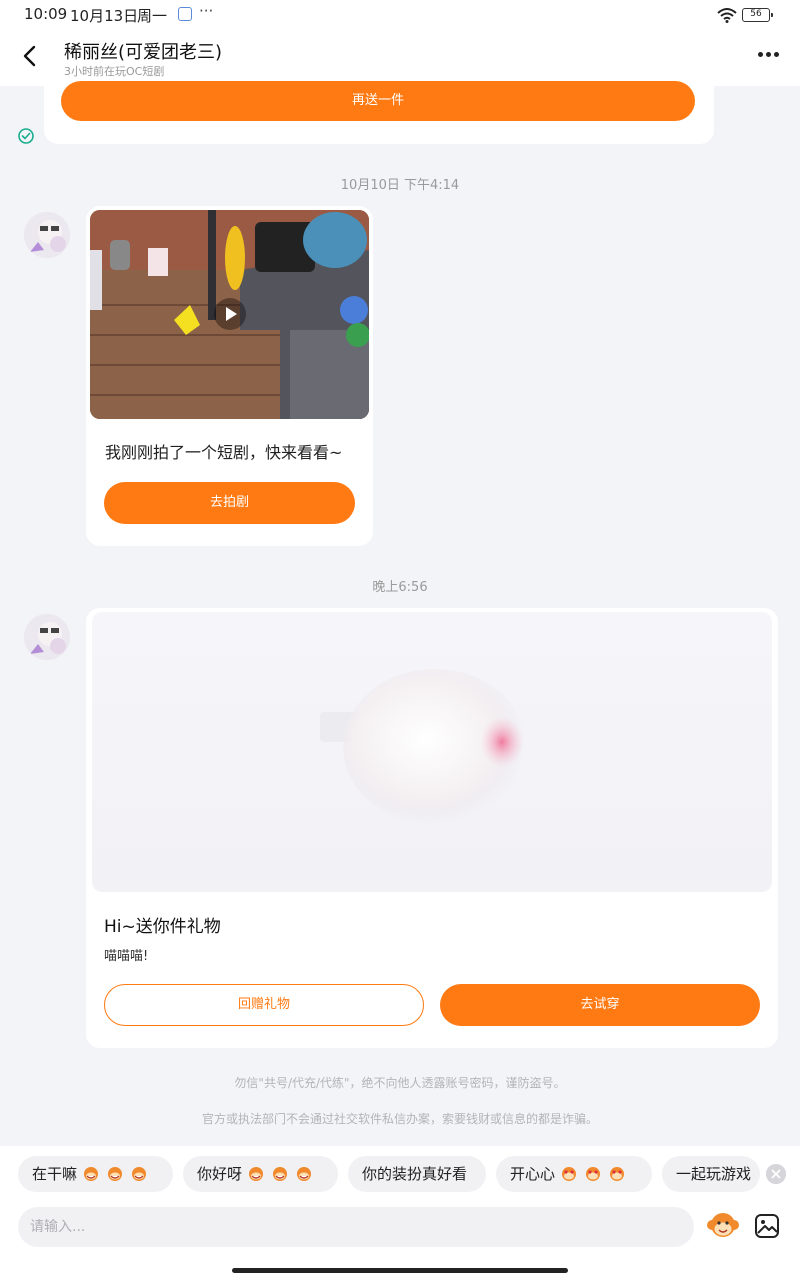 The image size is (800, 1280). I want to click on image-picker-icon, so click(767, 1226).